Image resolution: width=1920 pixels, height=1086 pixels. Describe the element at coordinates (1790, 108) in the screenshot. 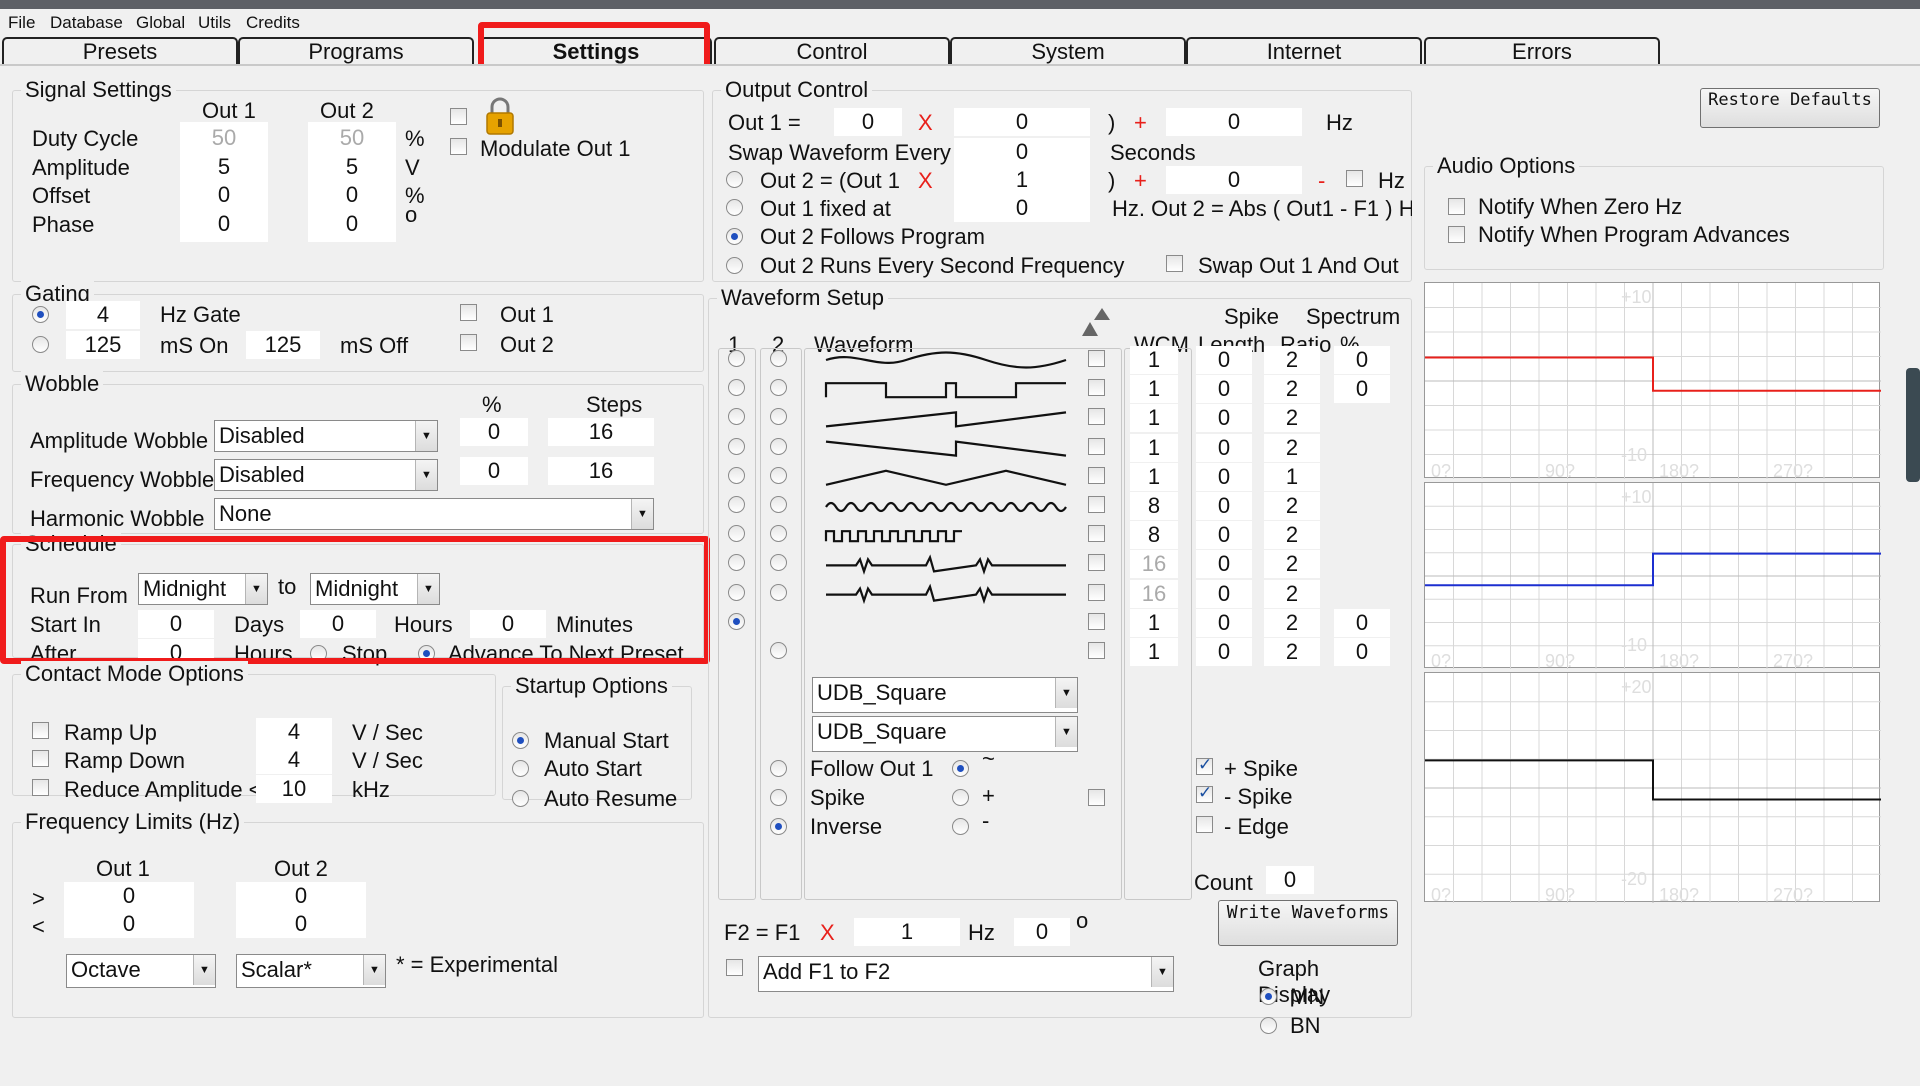

I see `restore-defaults-button: Restore Defaults` at that location.